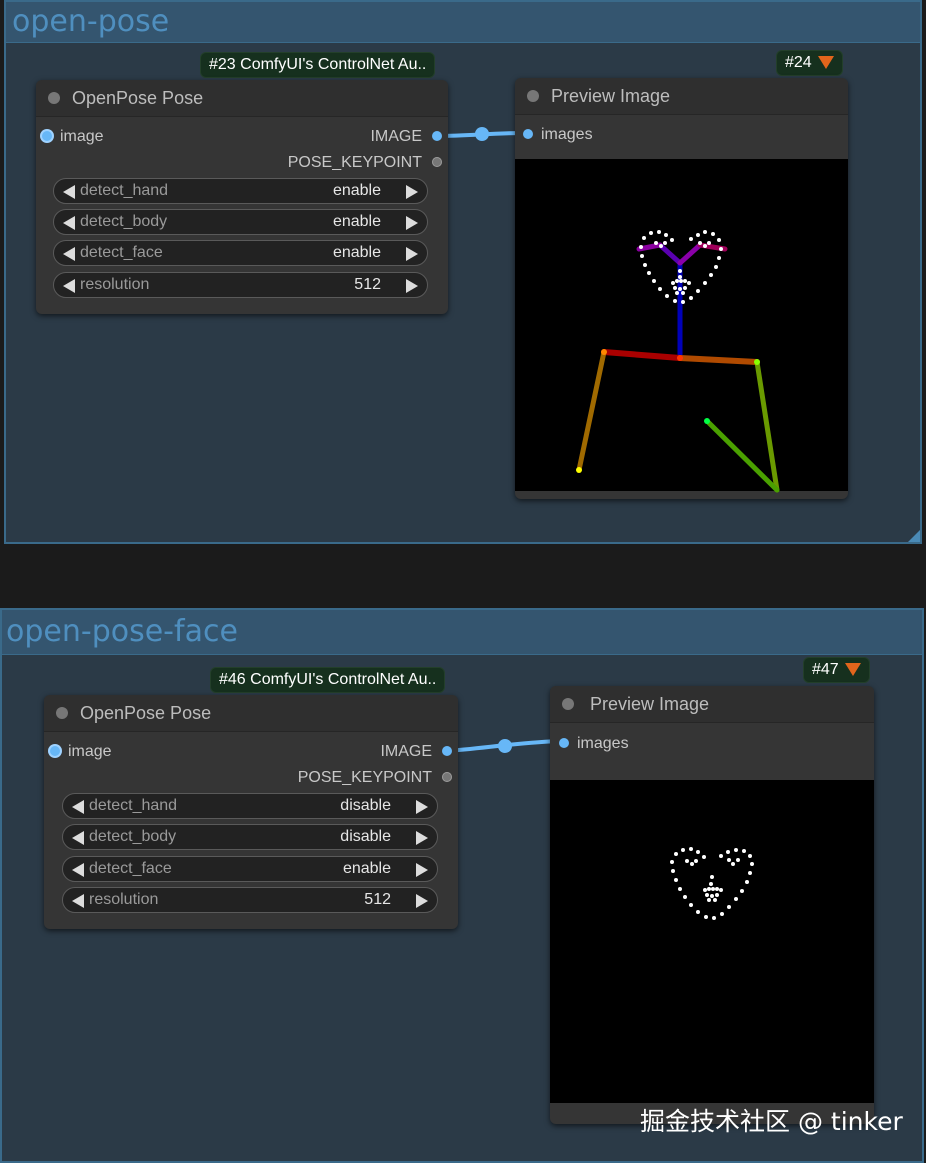  Describe the element at coordinates (712, 883) in the screenshot. I see `openpose-face-image` at that location.